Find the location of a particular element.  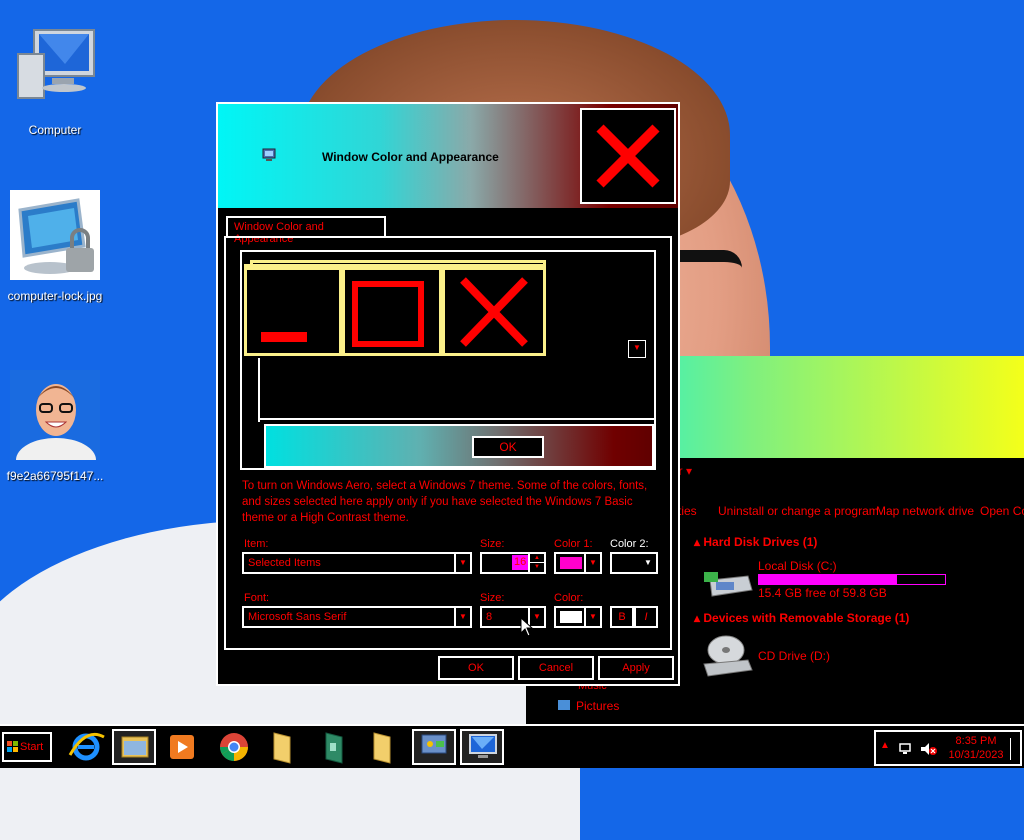

color1-label: Color 1: is located at coordinates (573, 544).